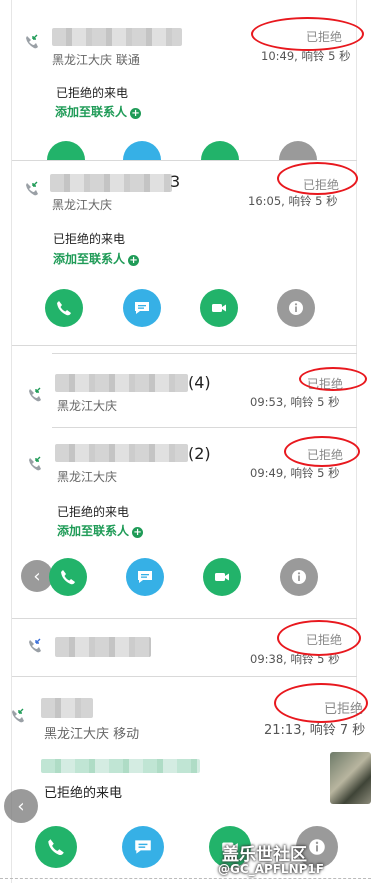  Describe the element at coordinates (356, 360) in the screenshot. I see `right-border` at that location.